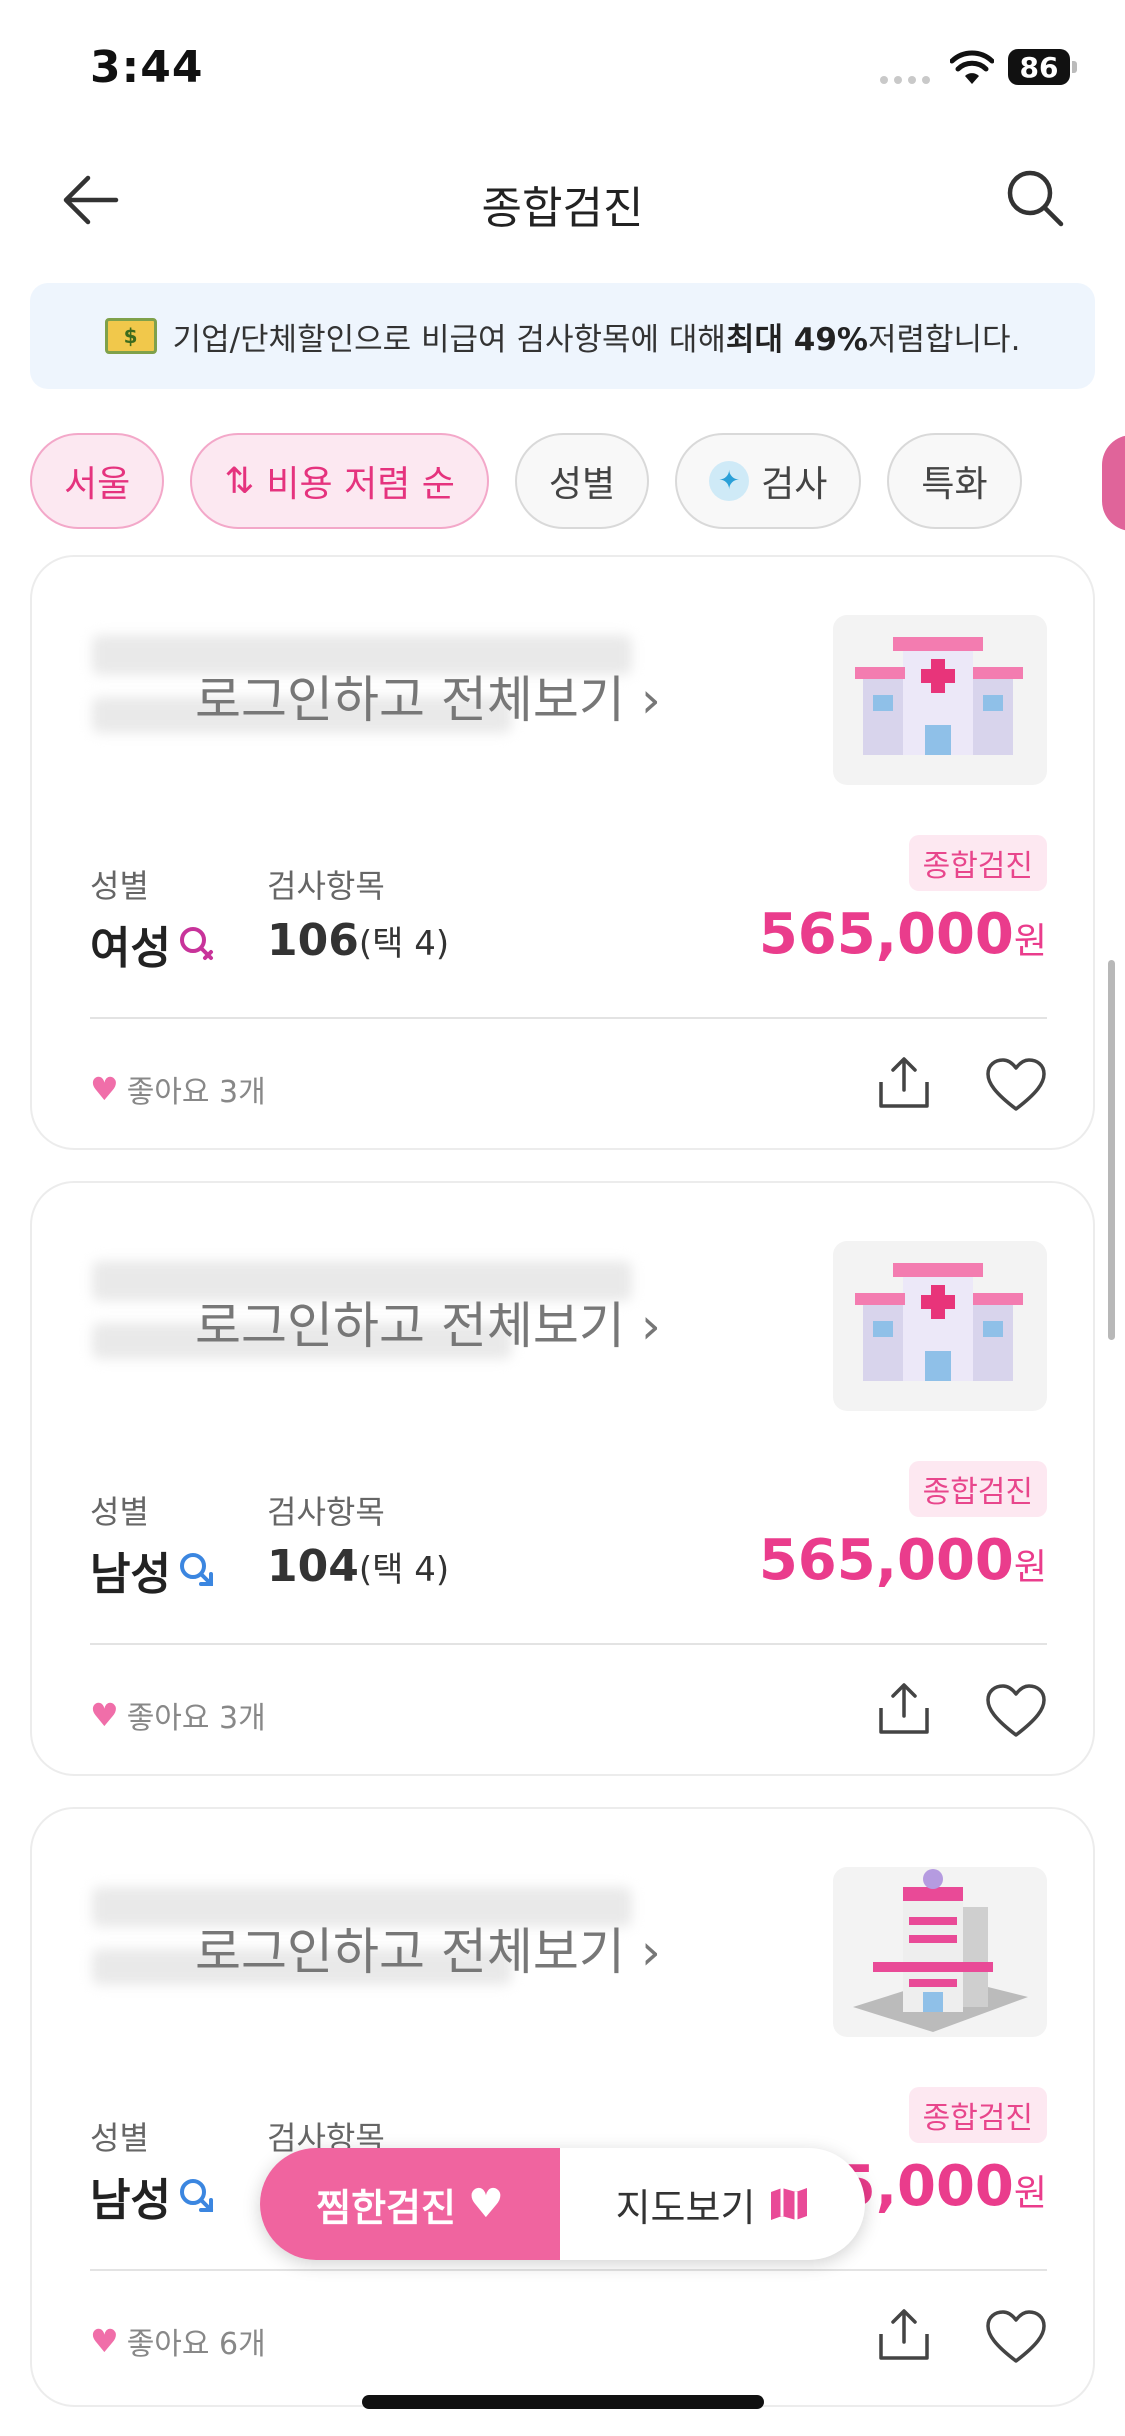  Describe the element at coordinates (908, 80) in the screenshot. I see `signal-dots-icon` at that location.